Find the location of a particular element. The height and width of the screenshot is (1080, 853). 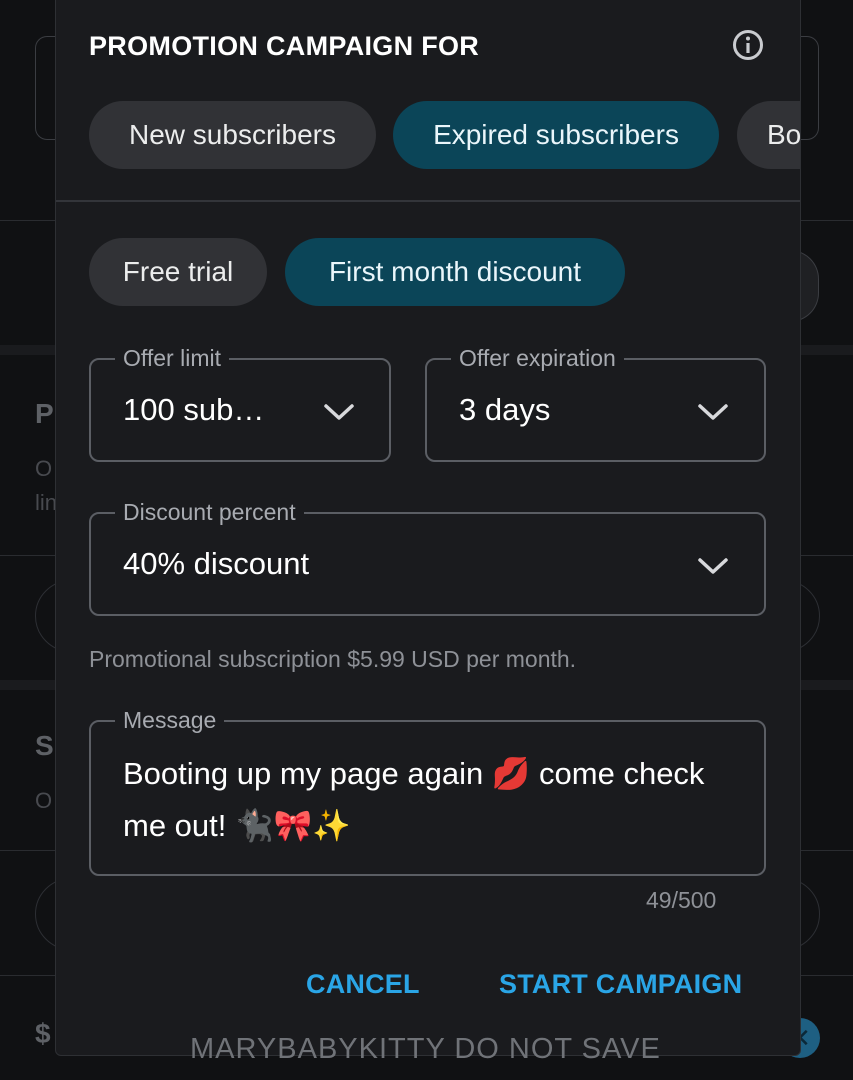

chip-label: First month discount is located at coordinates (455, 271).